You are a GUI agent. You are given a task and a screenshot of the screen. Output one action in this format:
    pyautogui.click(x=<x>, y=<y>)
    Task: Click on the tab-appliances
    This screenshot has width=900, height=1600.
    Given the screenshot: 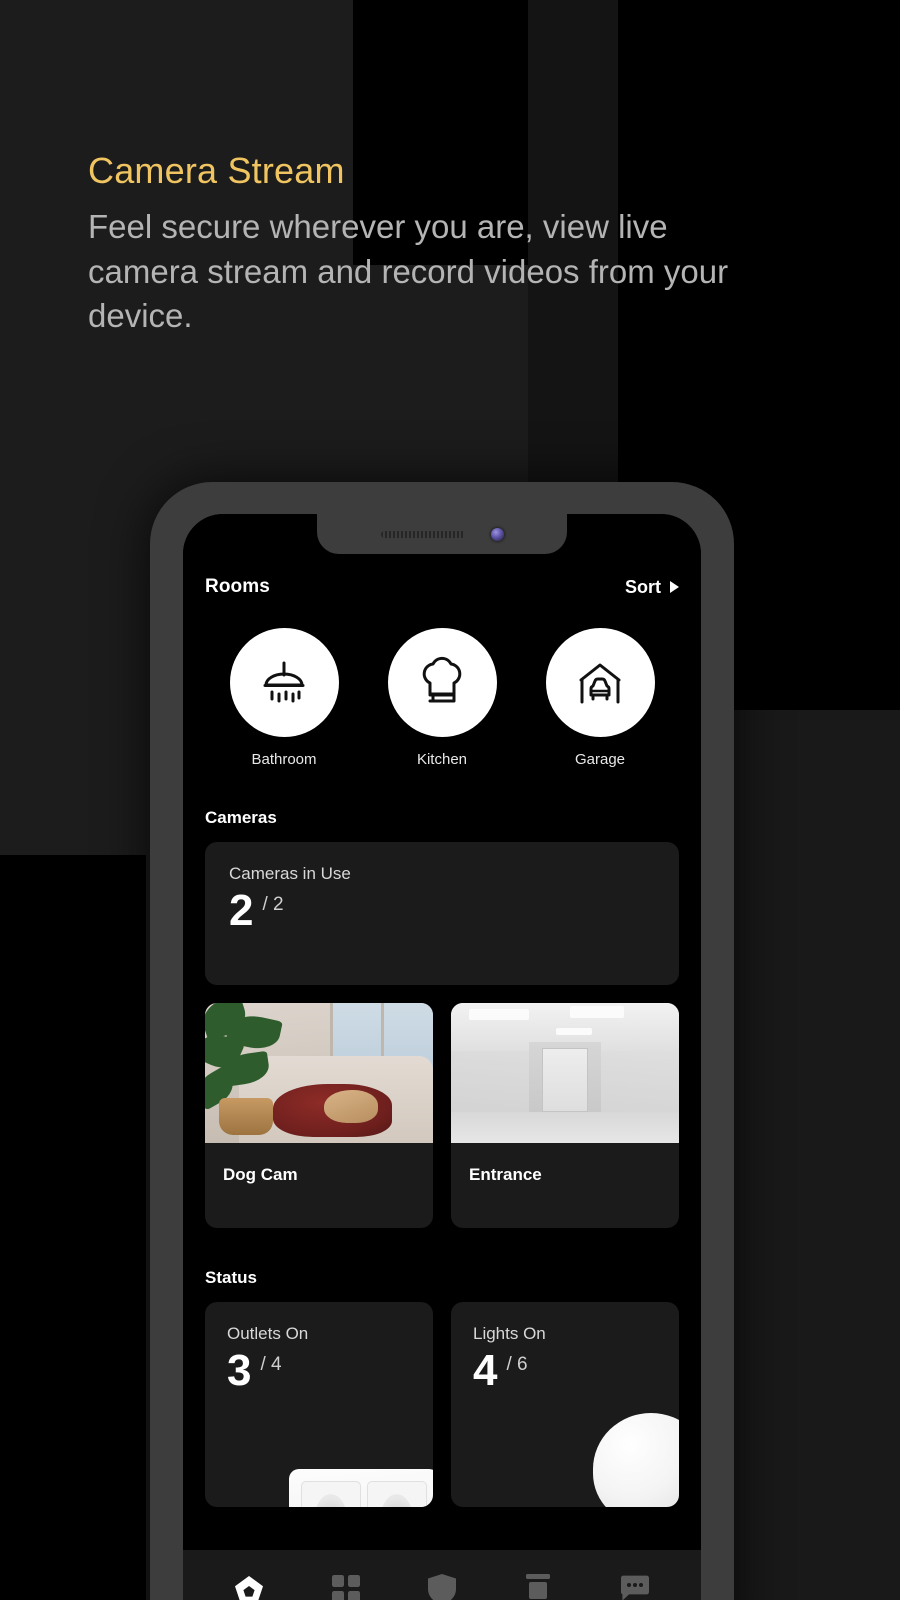 What is the action you would take?
    pyautogui.click(x=538, y=1583)
    